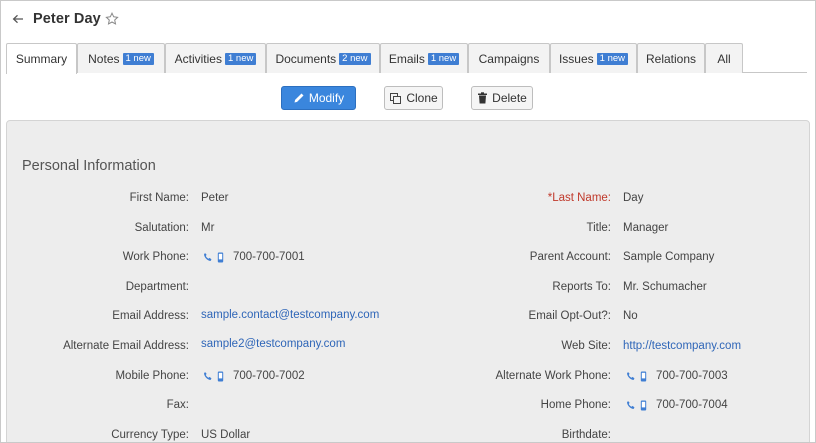 The image size is (816, 443). I want to click on reports-to-value: Mr. Schumacher, so click(665, 287).